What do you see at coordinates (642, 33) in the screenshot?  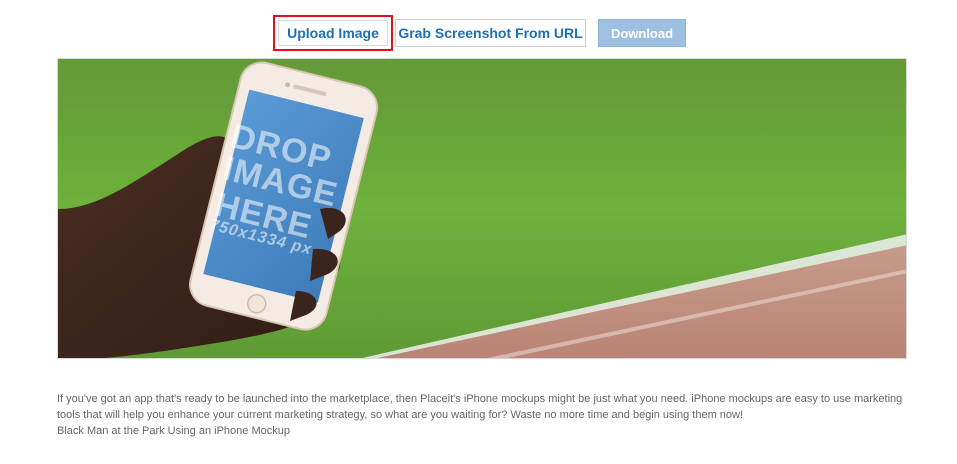 I see `download-button: Download` at bounding box center [642, 33].